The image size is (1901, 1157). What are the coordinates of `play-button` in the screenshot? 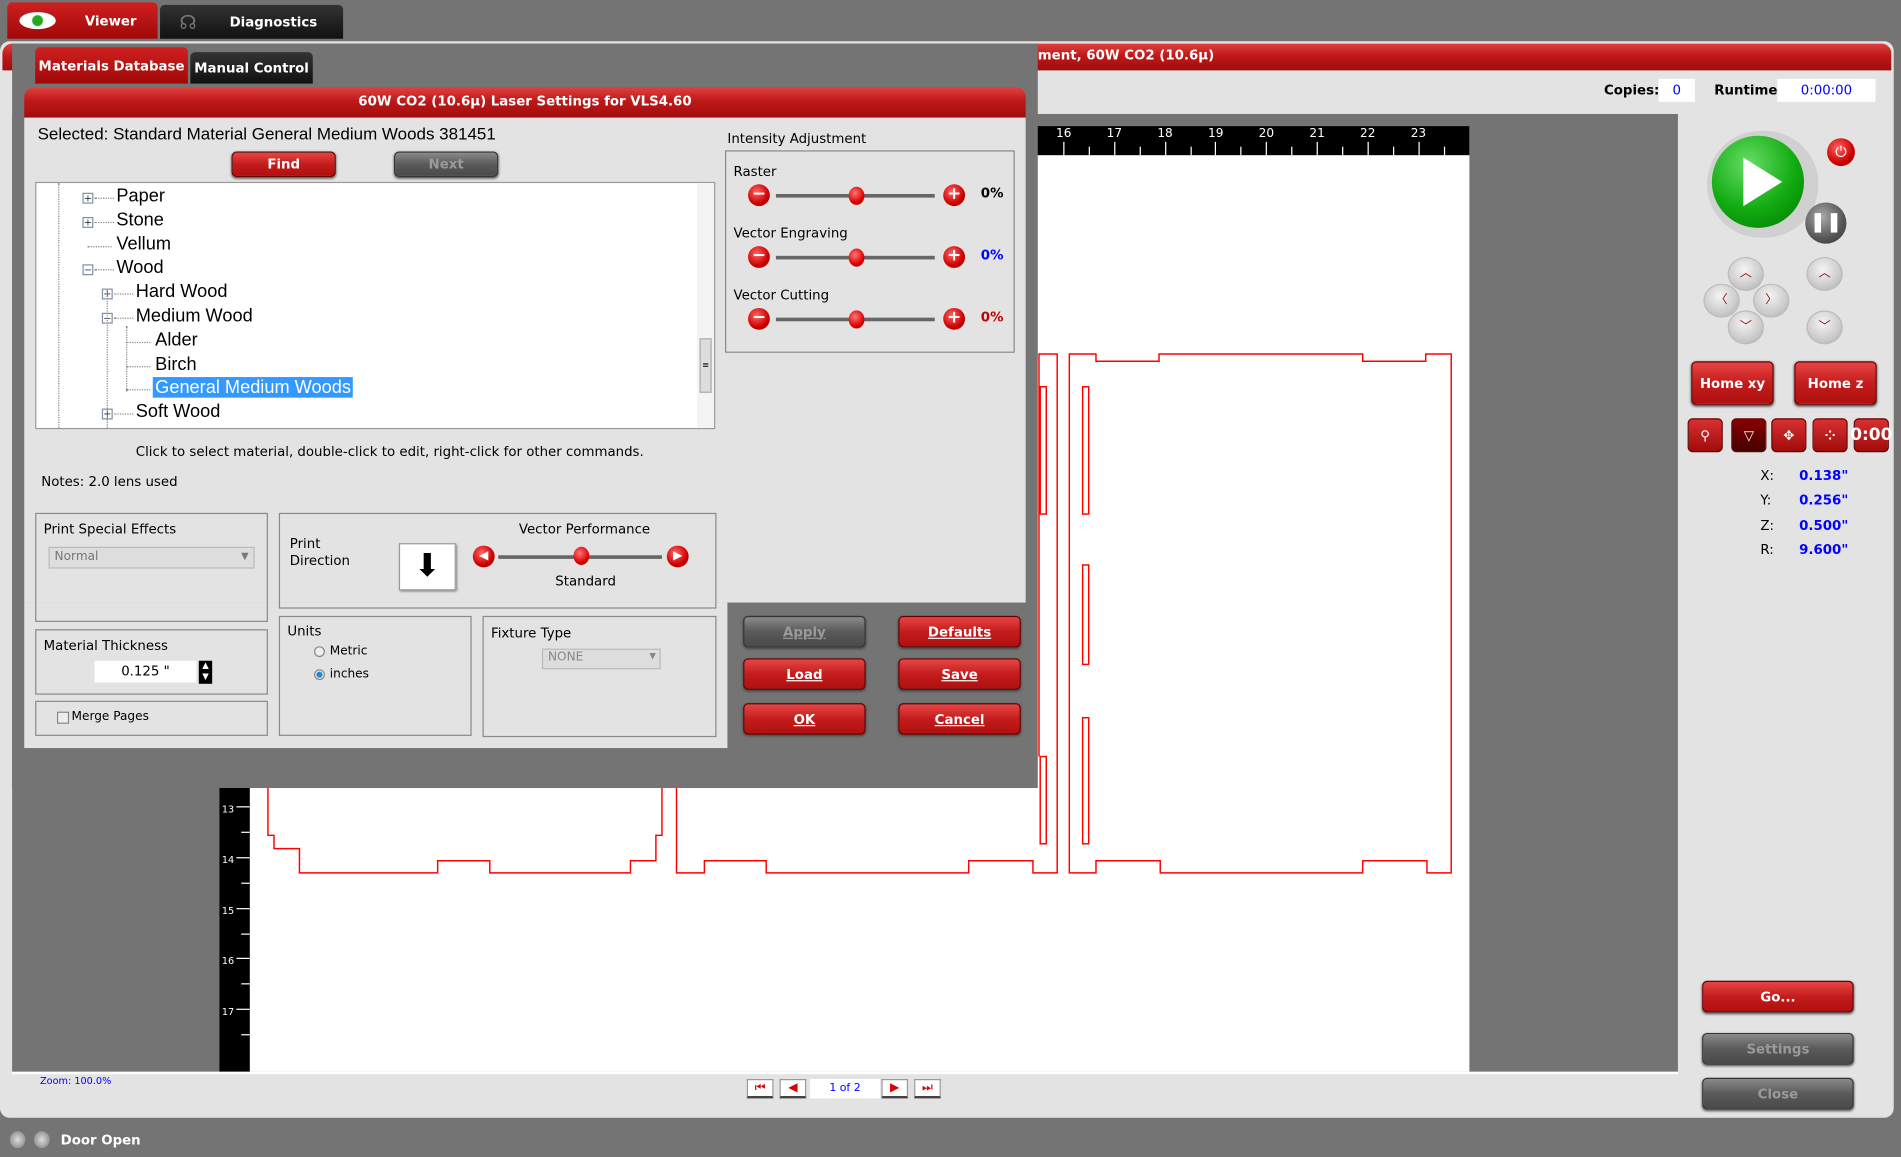 It's located at (1758, 181).